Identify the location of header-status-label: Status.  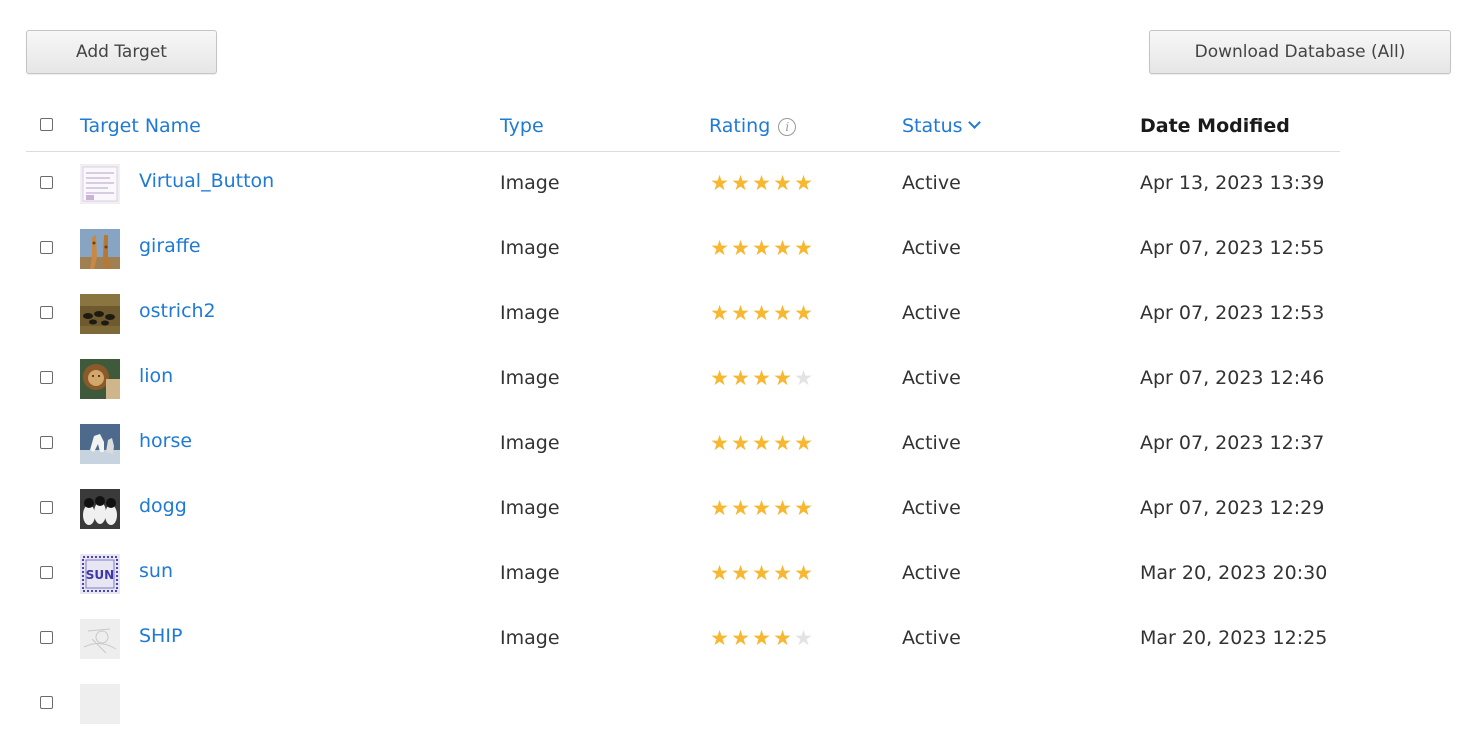
(932, 126).